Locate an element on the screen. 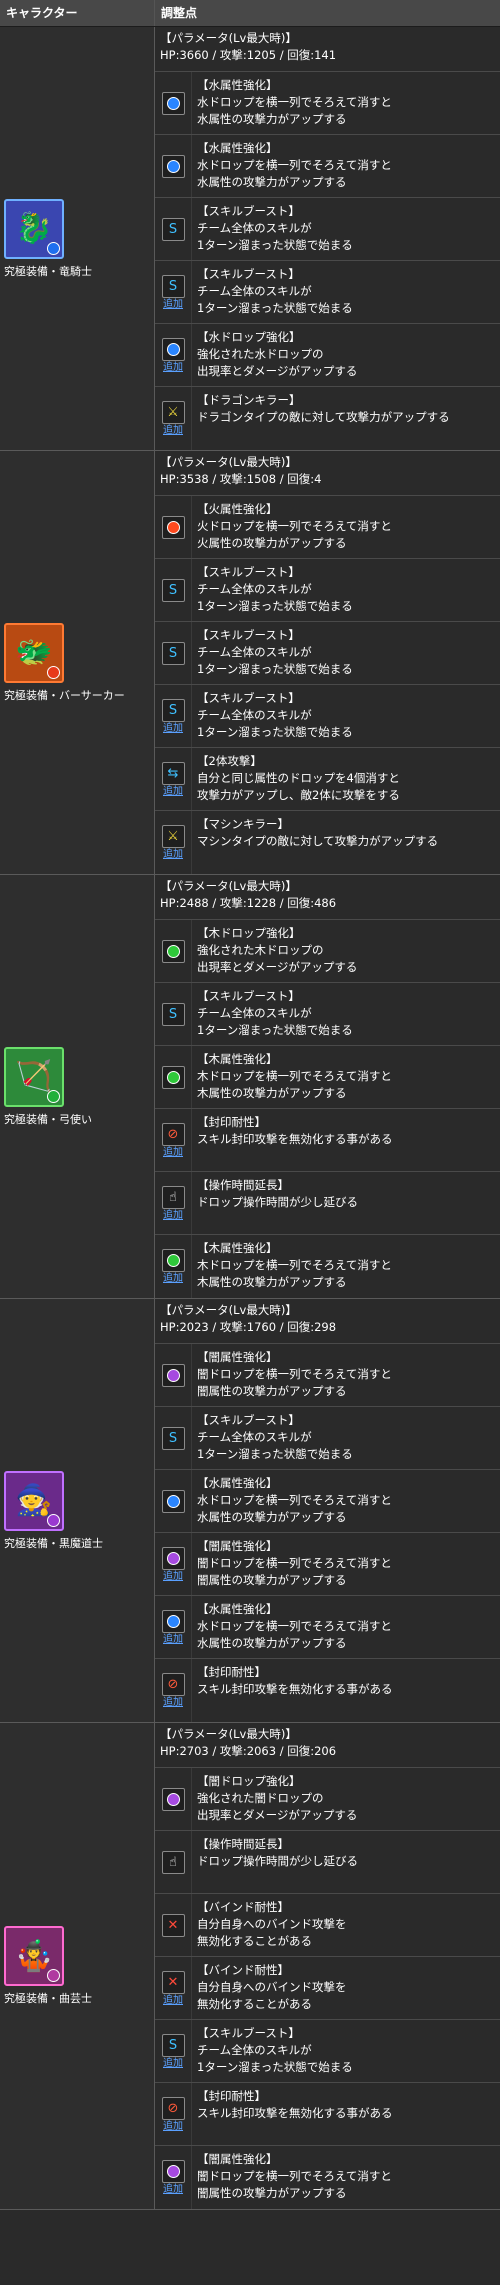 The height and width of the screenshot is (2285, 500). awakening-row: 【木ドロップ強化】 強化された木ドロップの 出現率とダメージがアップする is located at coordinates (327, 951).